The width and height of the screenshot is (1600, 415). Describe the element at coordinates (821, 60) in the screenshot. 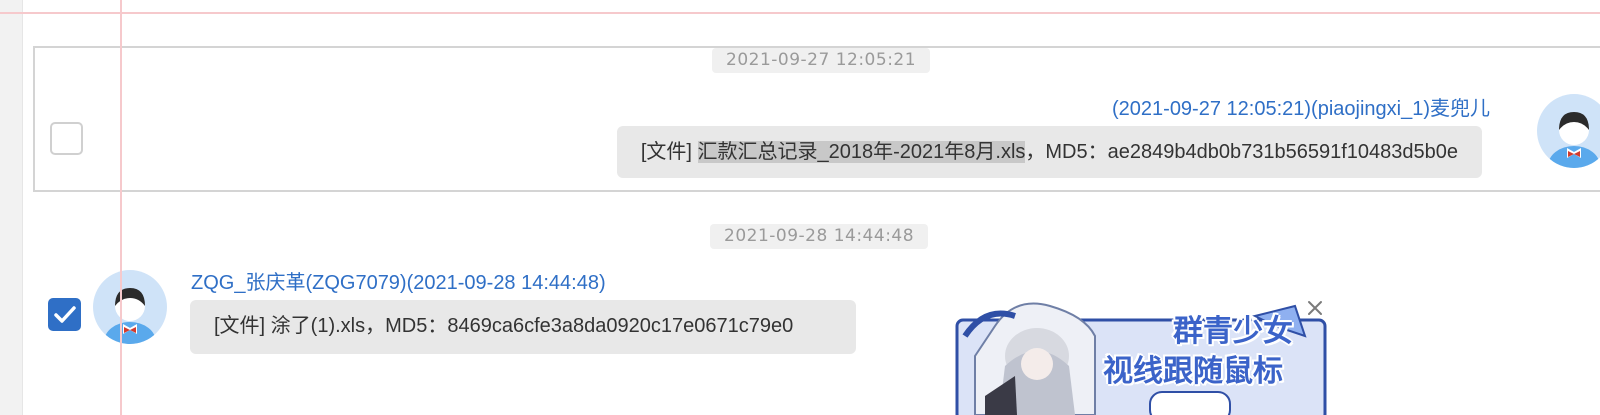

I see `timestamp-chip: 2021-09-27 12:05:21` at that location.